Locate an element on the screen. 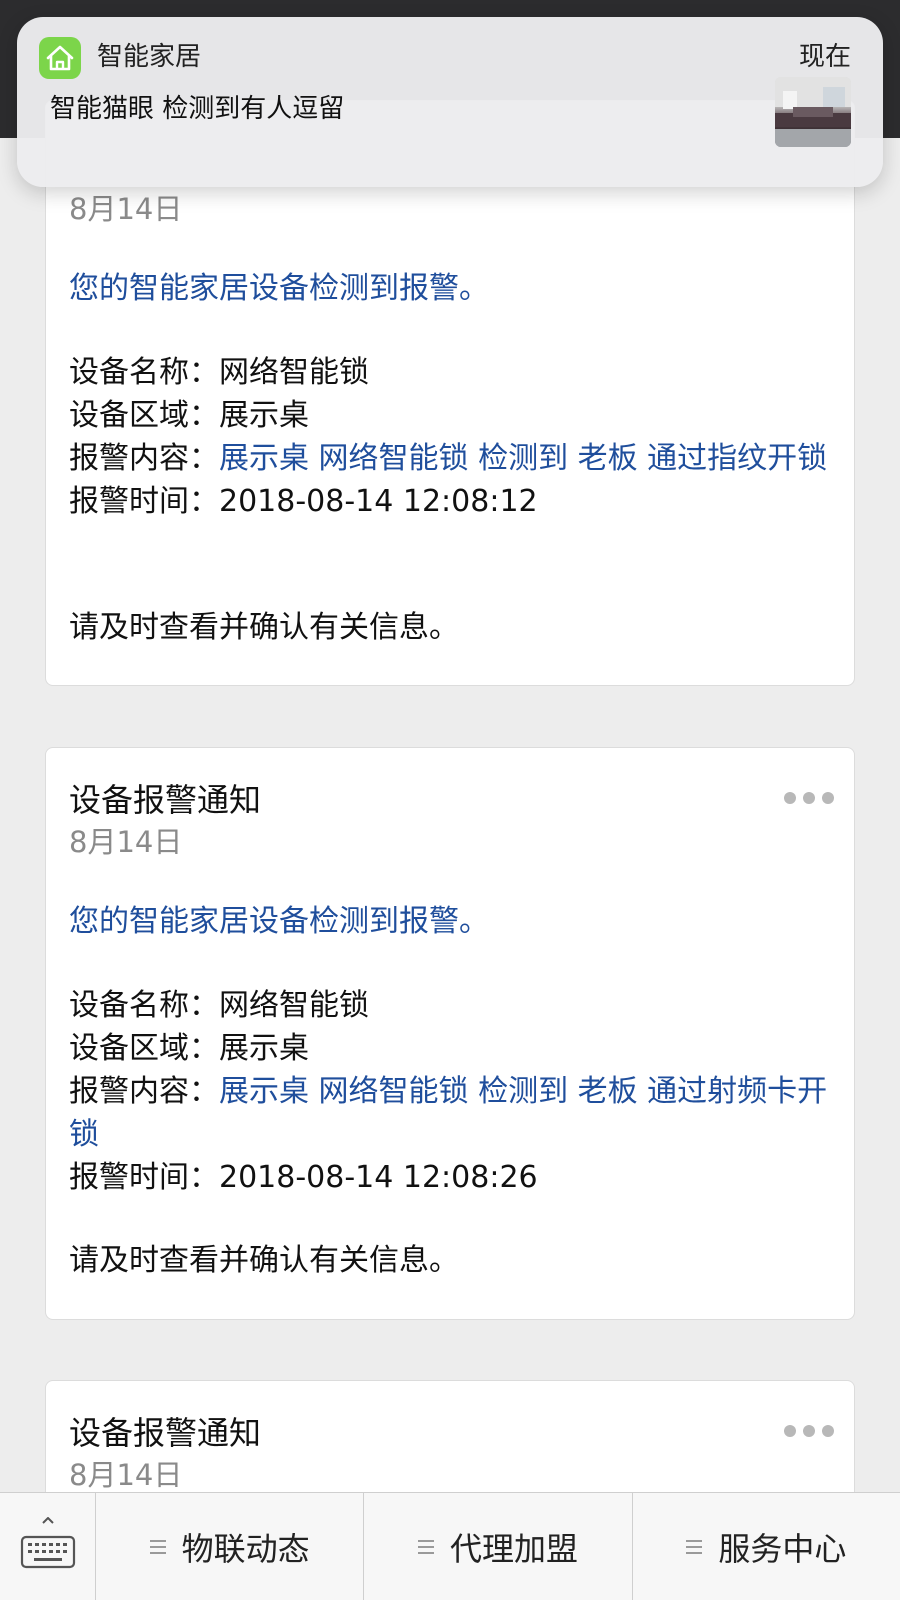 Image resolution: width=900 pixels, height=1600 pixels. keyboard-toggle-button is located at coordinates (48, 1546).